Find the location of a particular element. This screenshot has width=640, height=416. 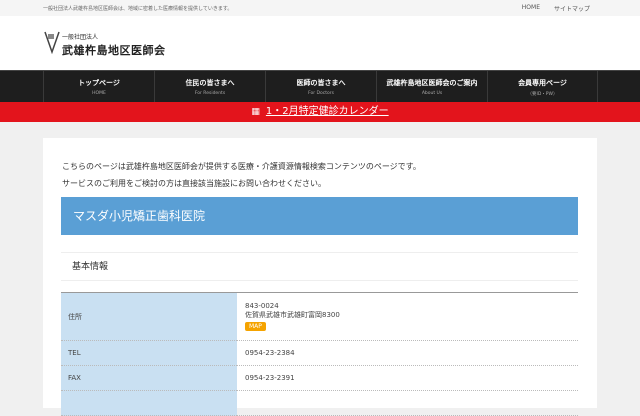

tel-value: 0954-23-2384 is located at coordinates (407, 353).